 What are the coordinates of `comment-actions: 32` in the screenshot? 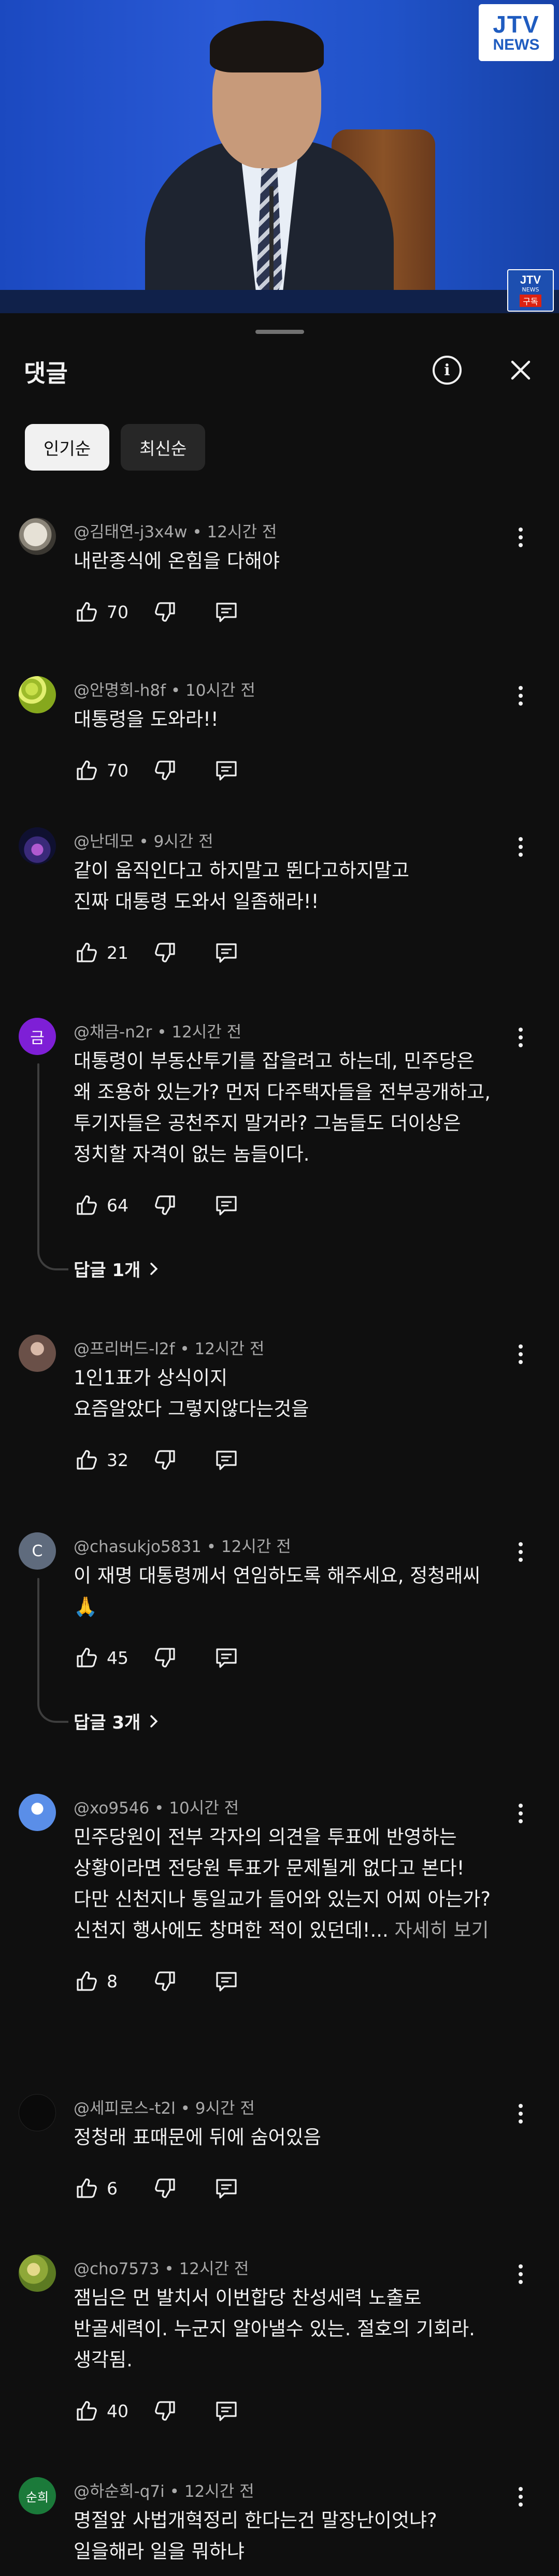 It's located at (157, 1459).